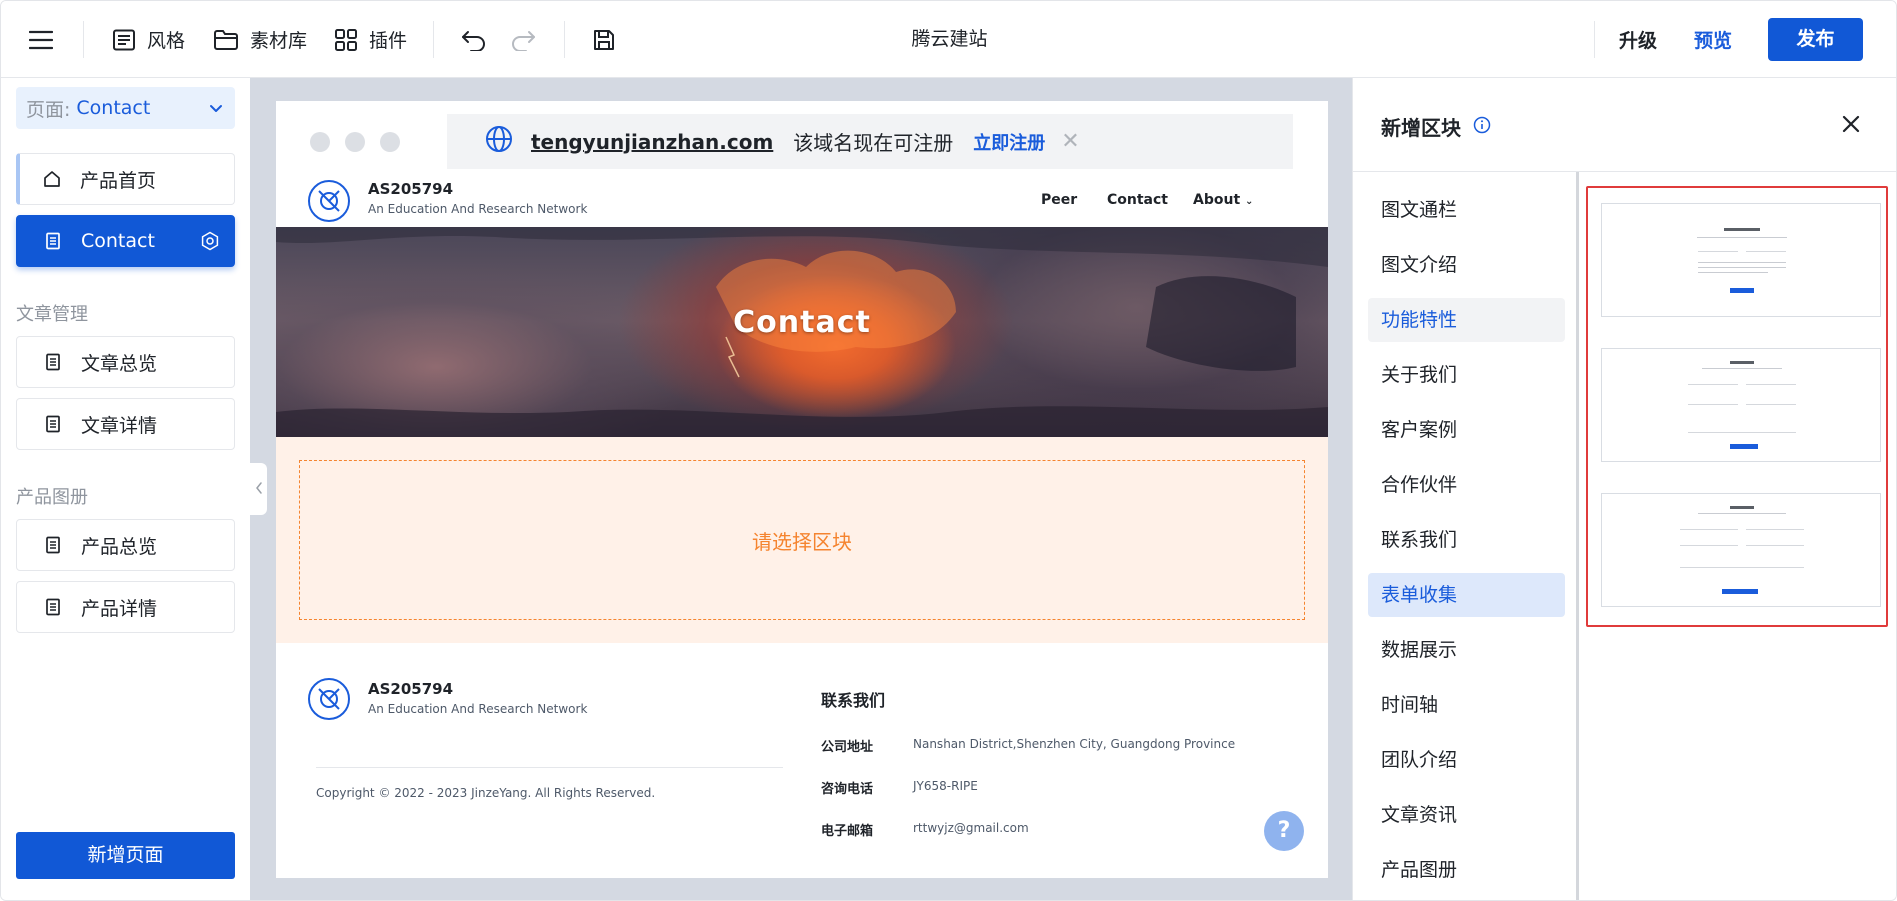  Describe the element at coordinates (124, 40) in the screenshot. I see `style-icon` at that location.